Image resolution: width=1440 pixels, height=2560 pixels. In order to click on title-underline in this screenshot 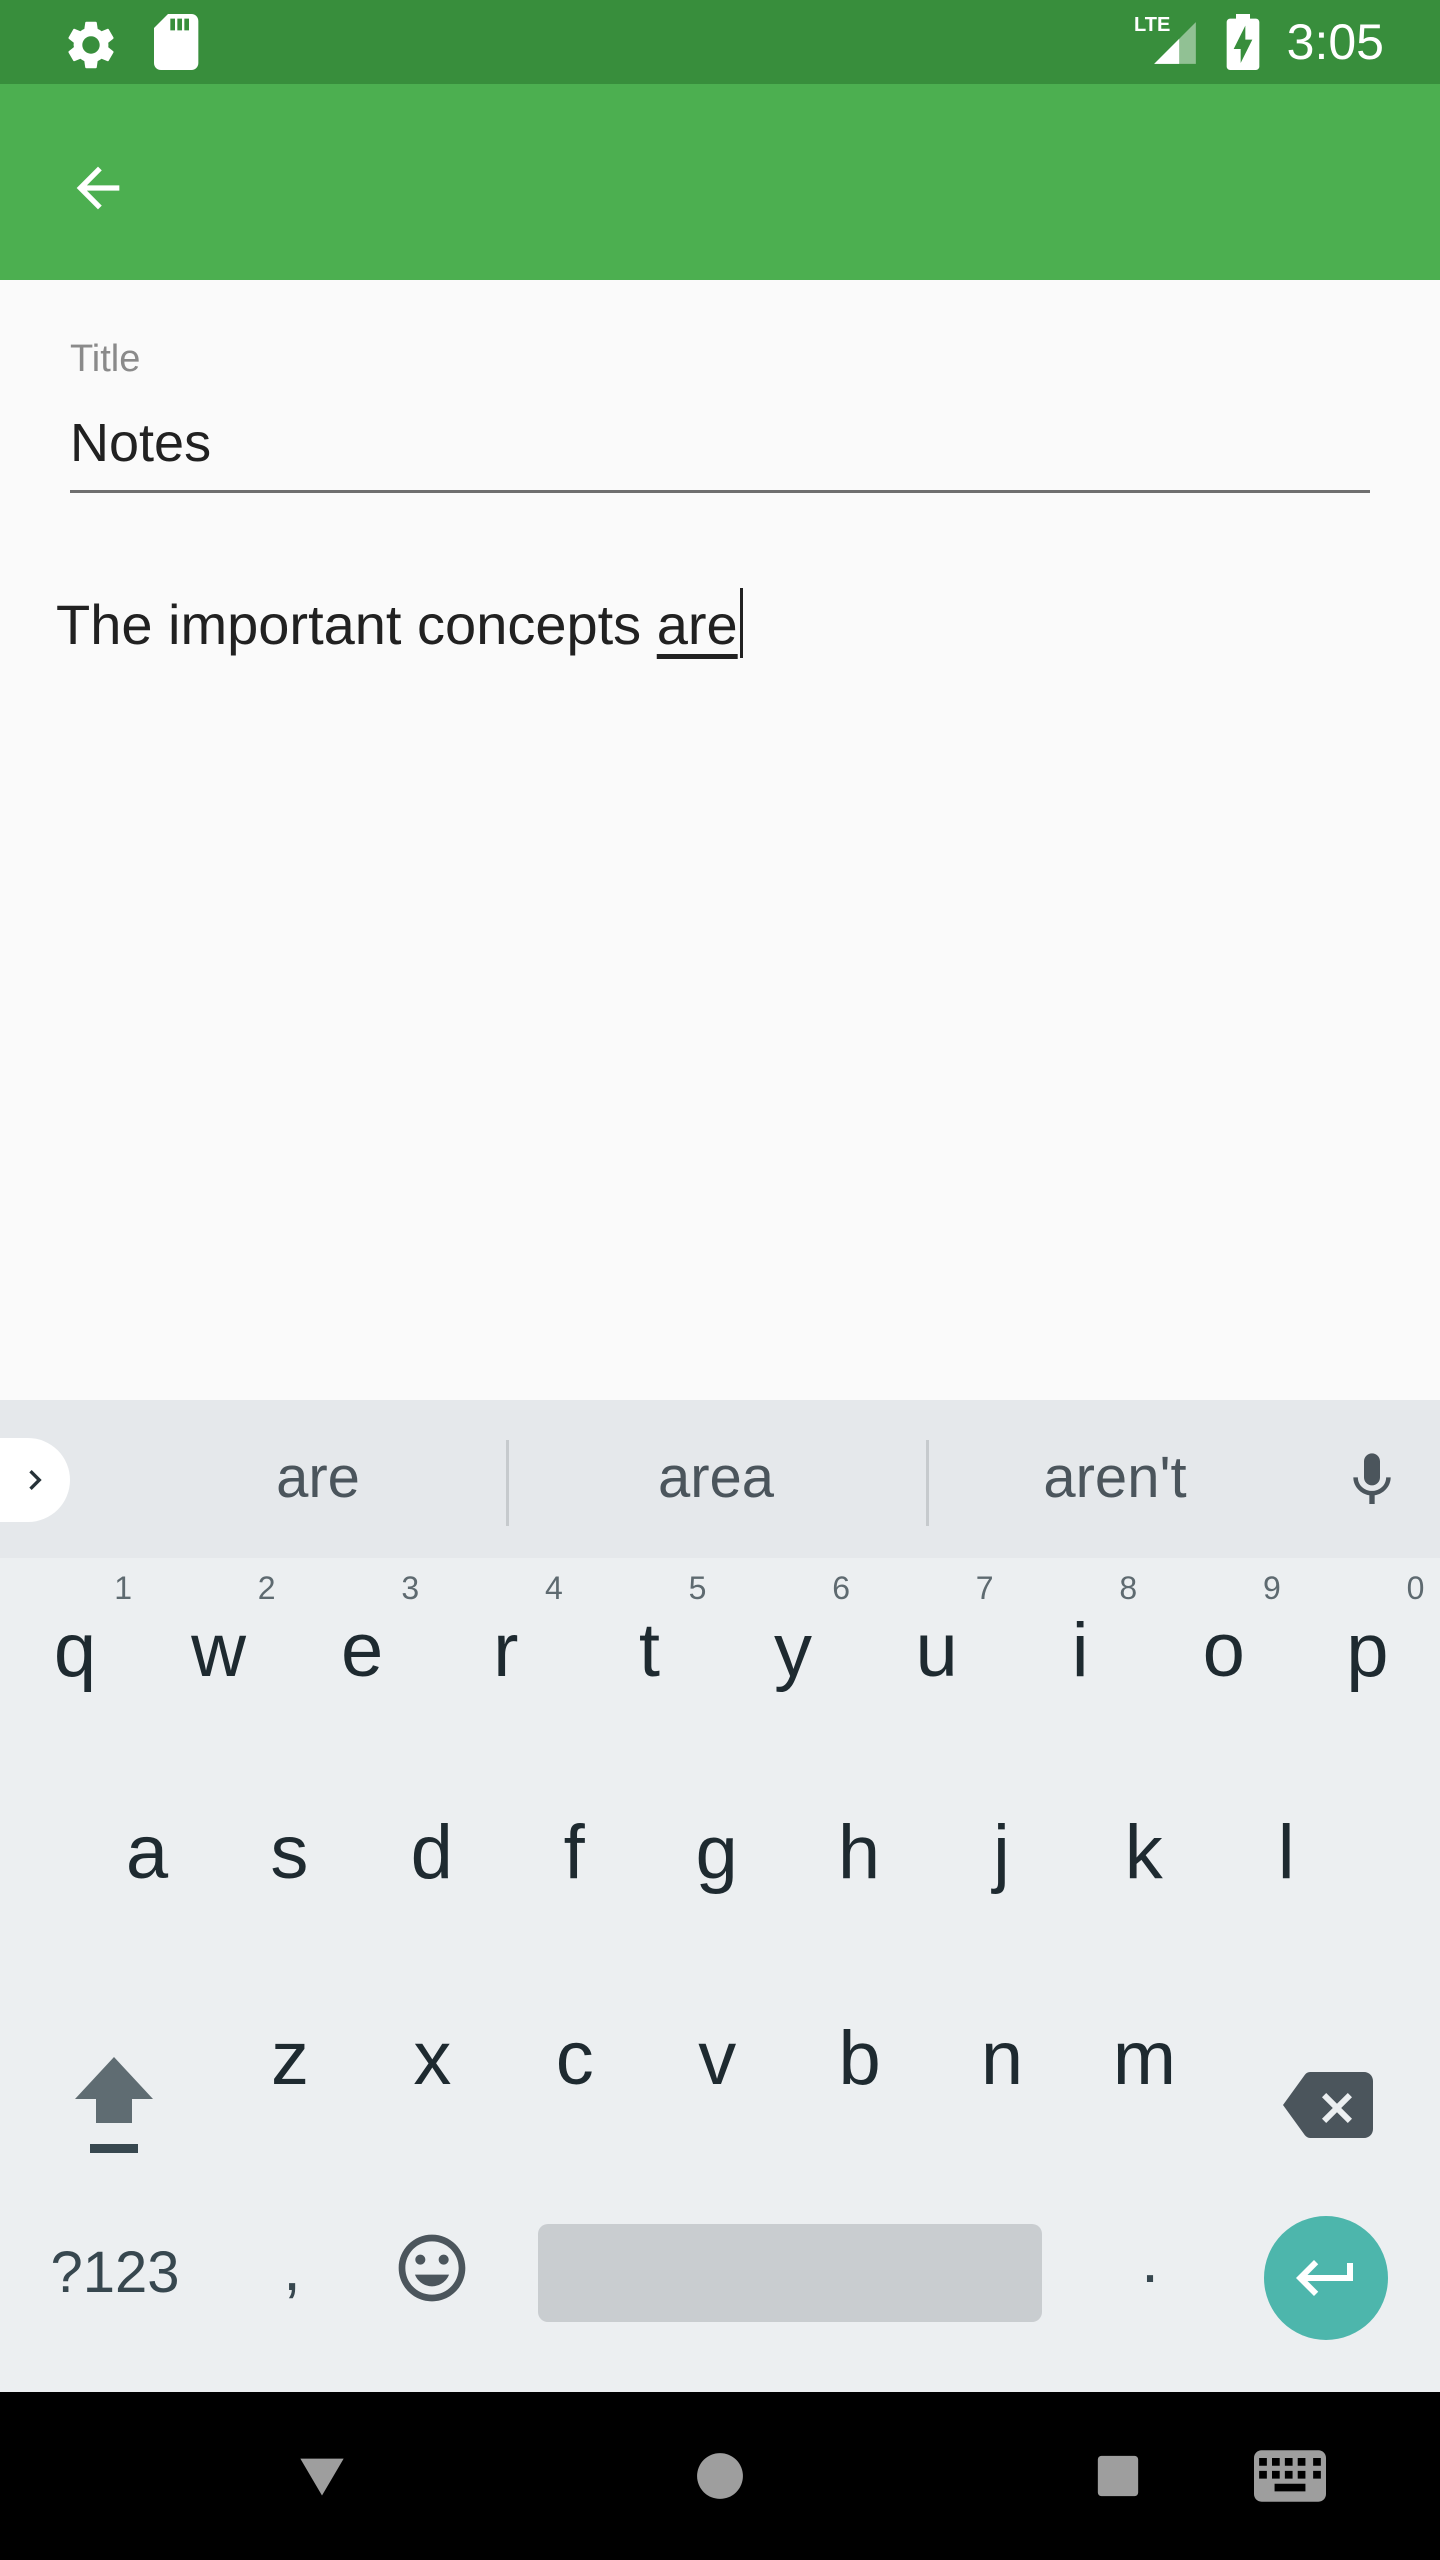, I will do `click(720, 491)`.